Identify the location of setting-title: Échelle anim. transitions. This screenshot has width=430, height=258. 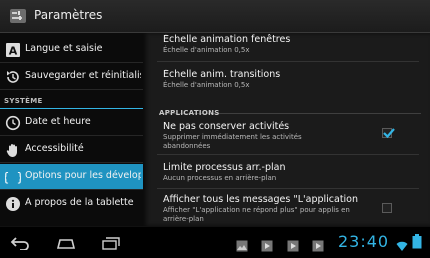
(222, 74).